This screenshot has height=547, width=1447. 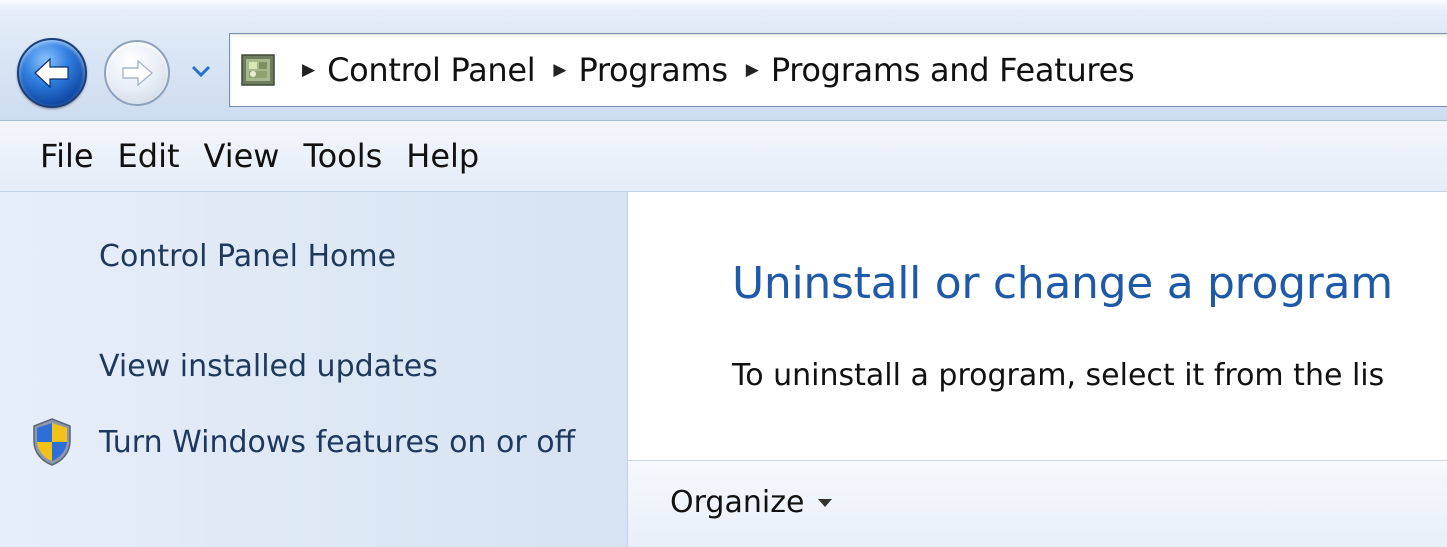 I want to click on forward-arrow-icon, so click(x=138, y=73).